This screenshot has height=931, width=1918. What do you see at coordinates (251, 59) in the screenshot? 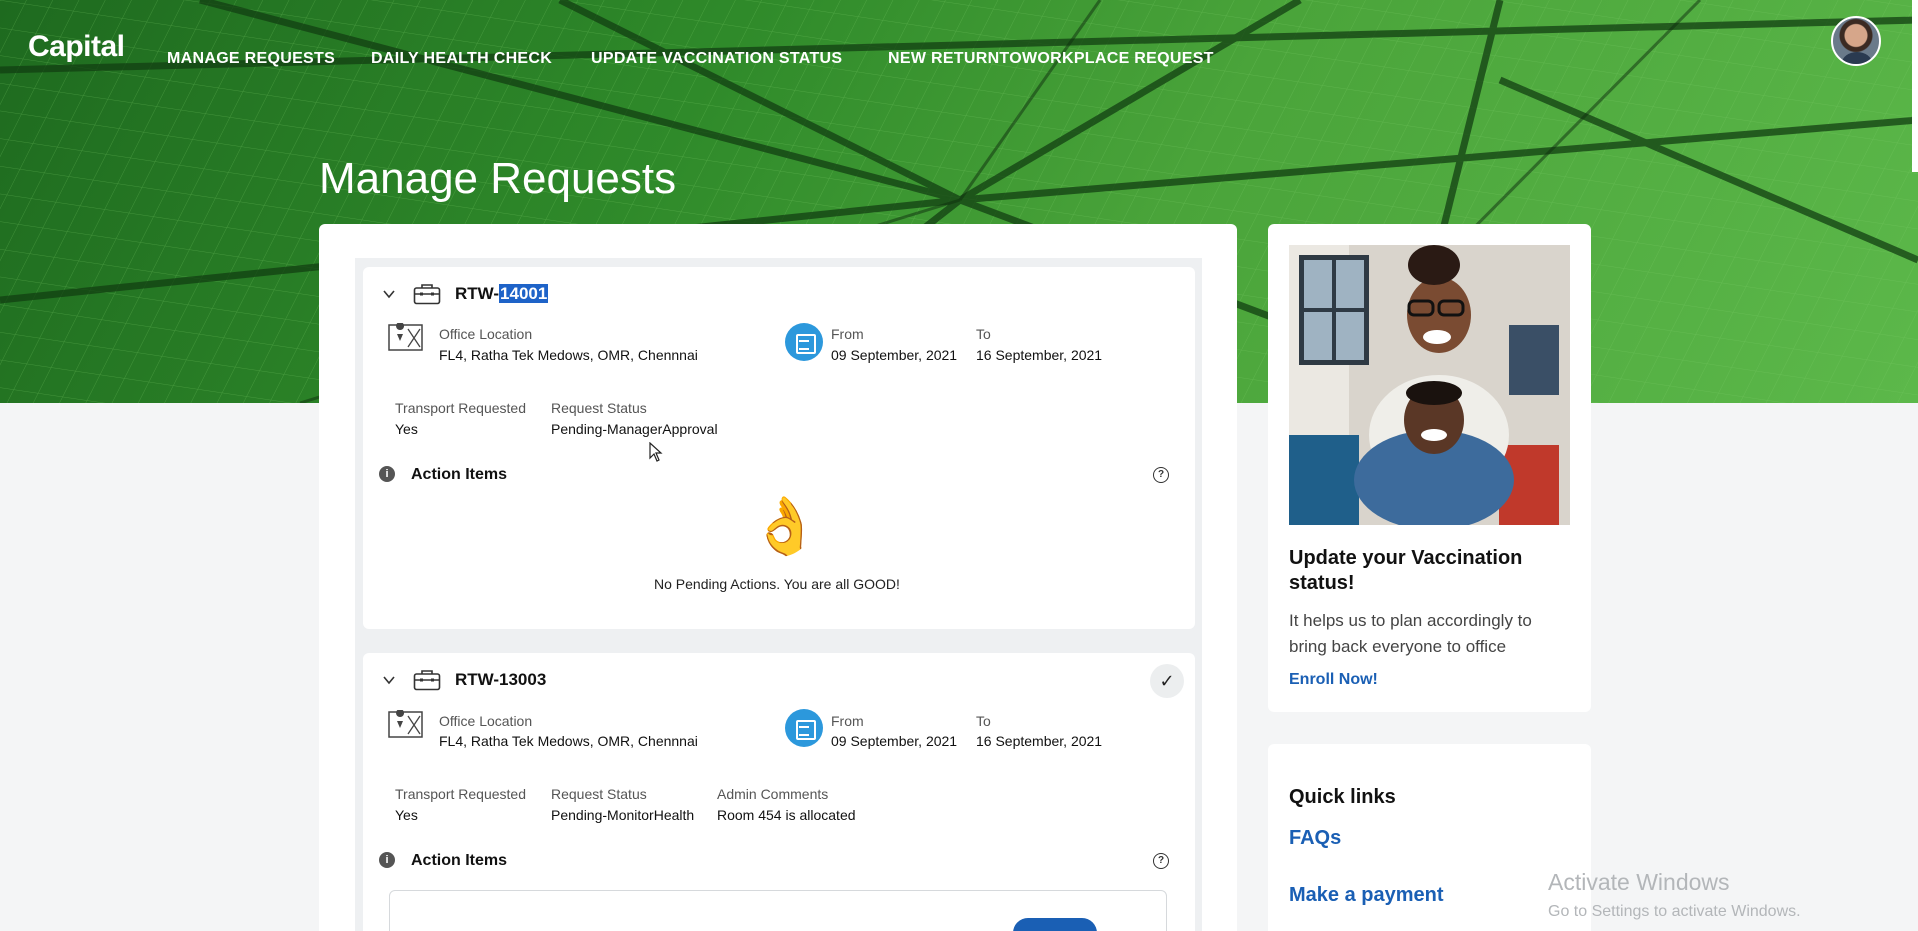
I see `nav-manage-requests: MANAGE REQUESTS` at bounding box center [251, 59].